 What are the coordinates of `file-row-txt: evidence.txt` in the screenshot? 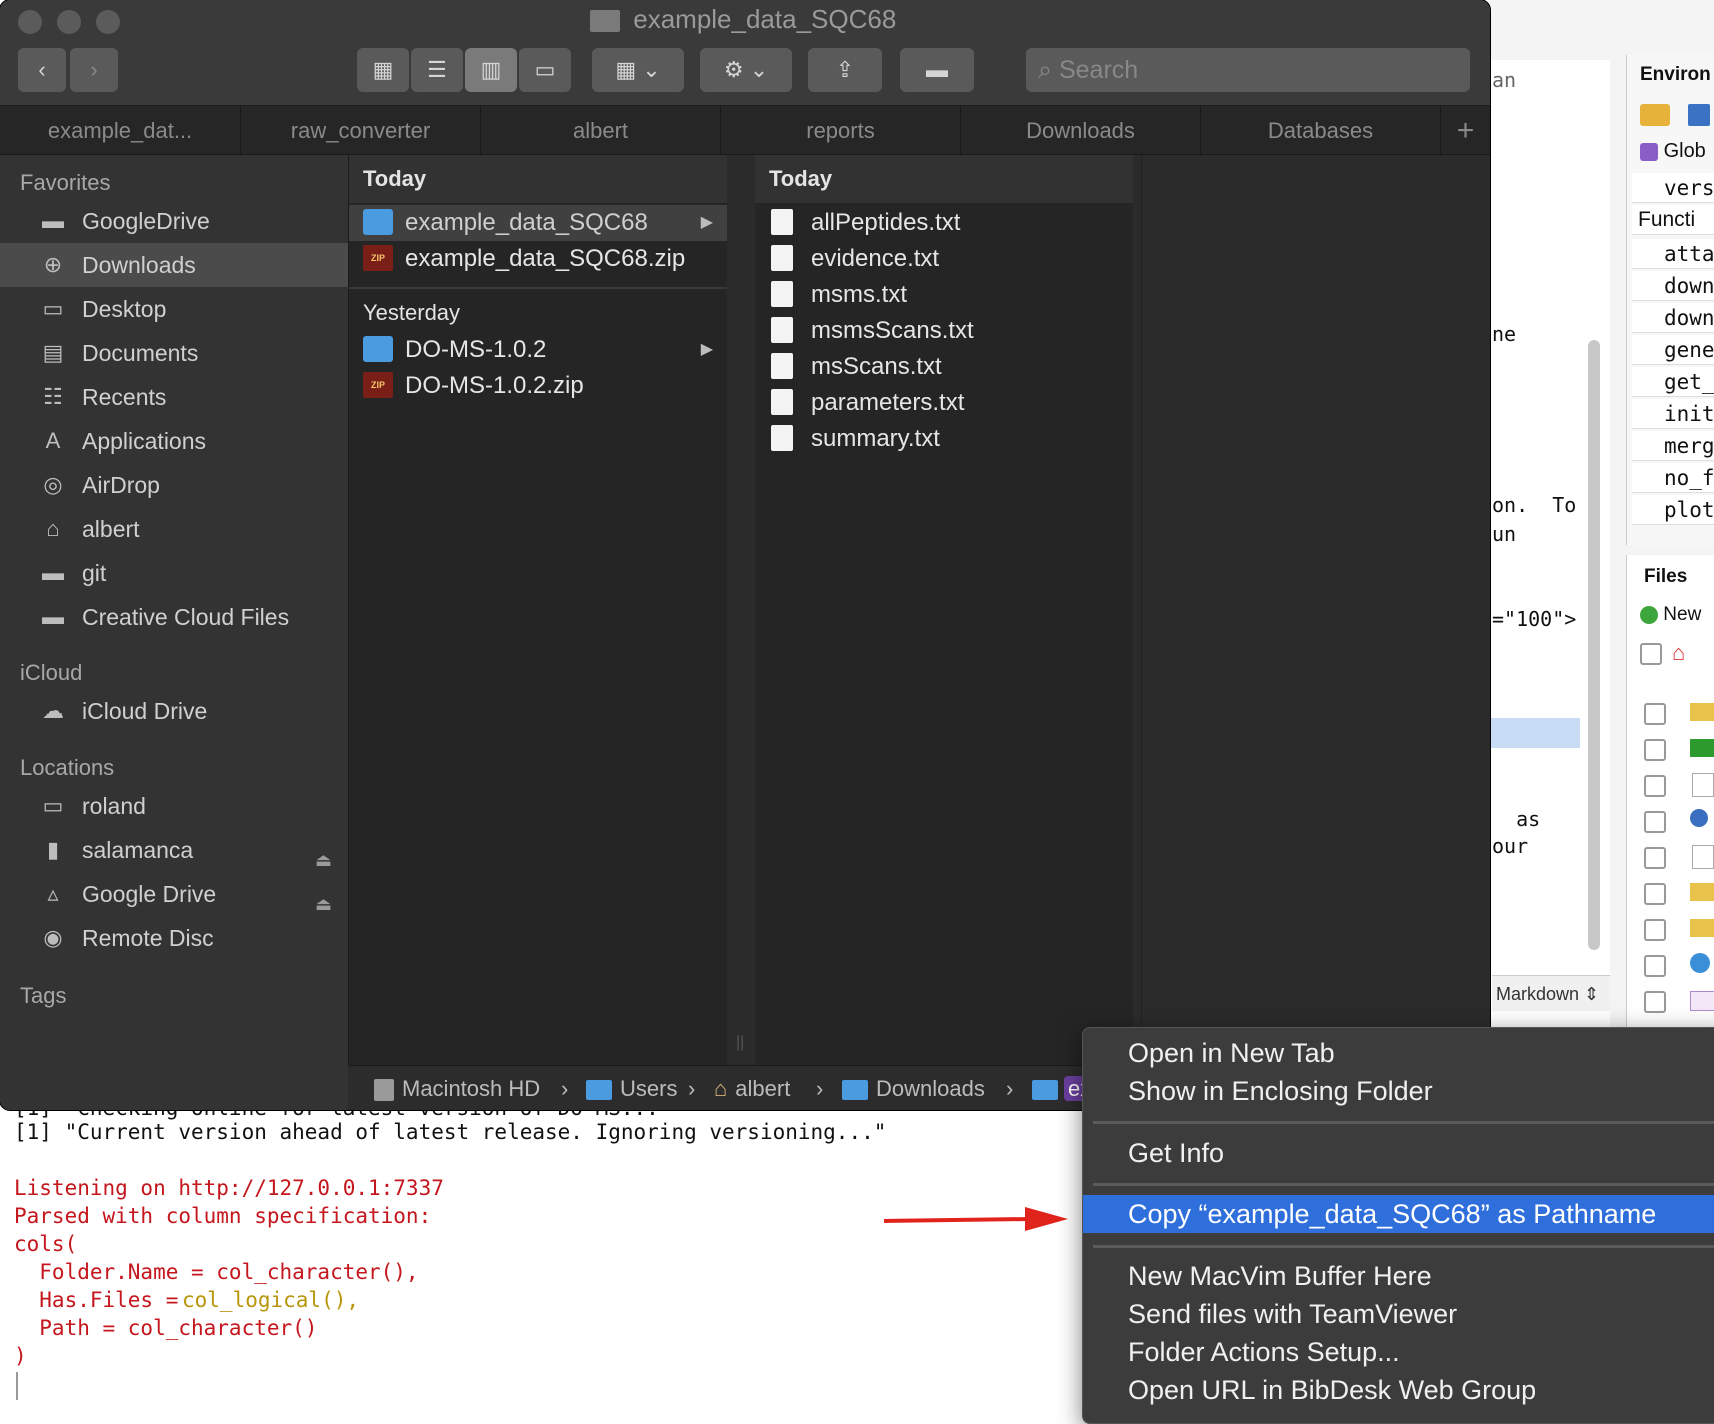 It's located at (944, 259).